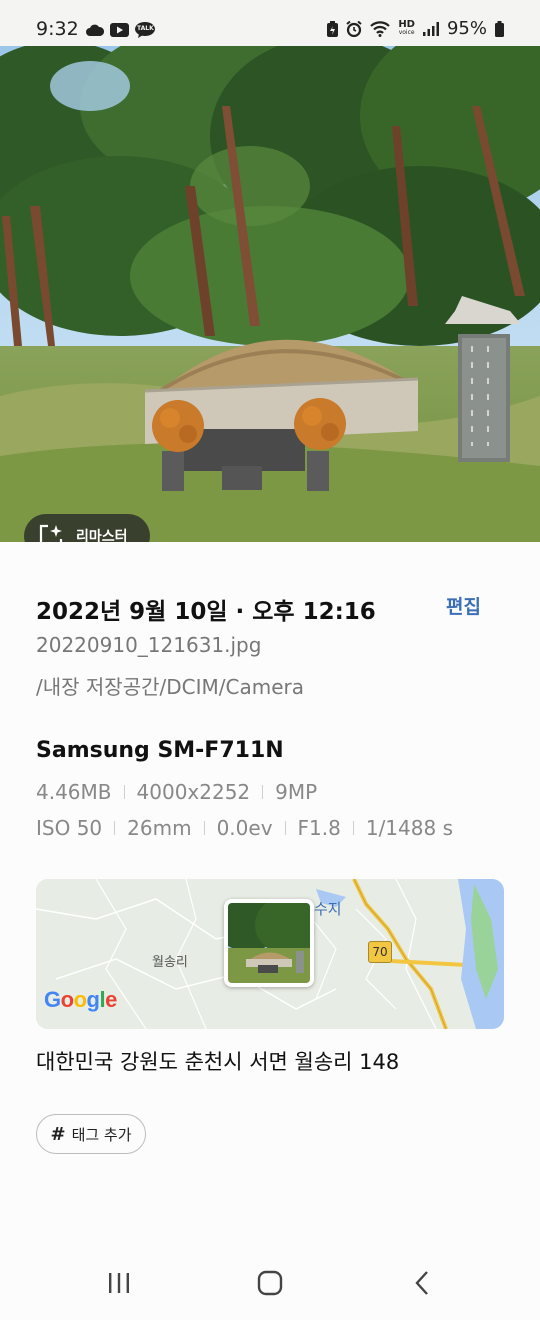 Image resolution: width=540 pixels, height=1320 pixels. I want to click on photo-datetime: 2022년 9월 10일 · 오후 12:16, so click(206, 612).